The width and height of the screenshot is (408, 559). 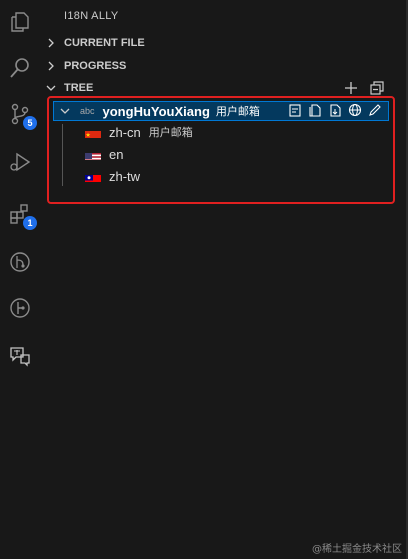 What do you see at coordinates (116, 154) in the screenshot?
I see `locale-code: en` at bounding box center [116, 154].